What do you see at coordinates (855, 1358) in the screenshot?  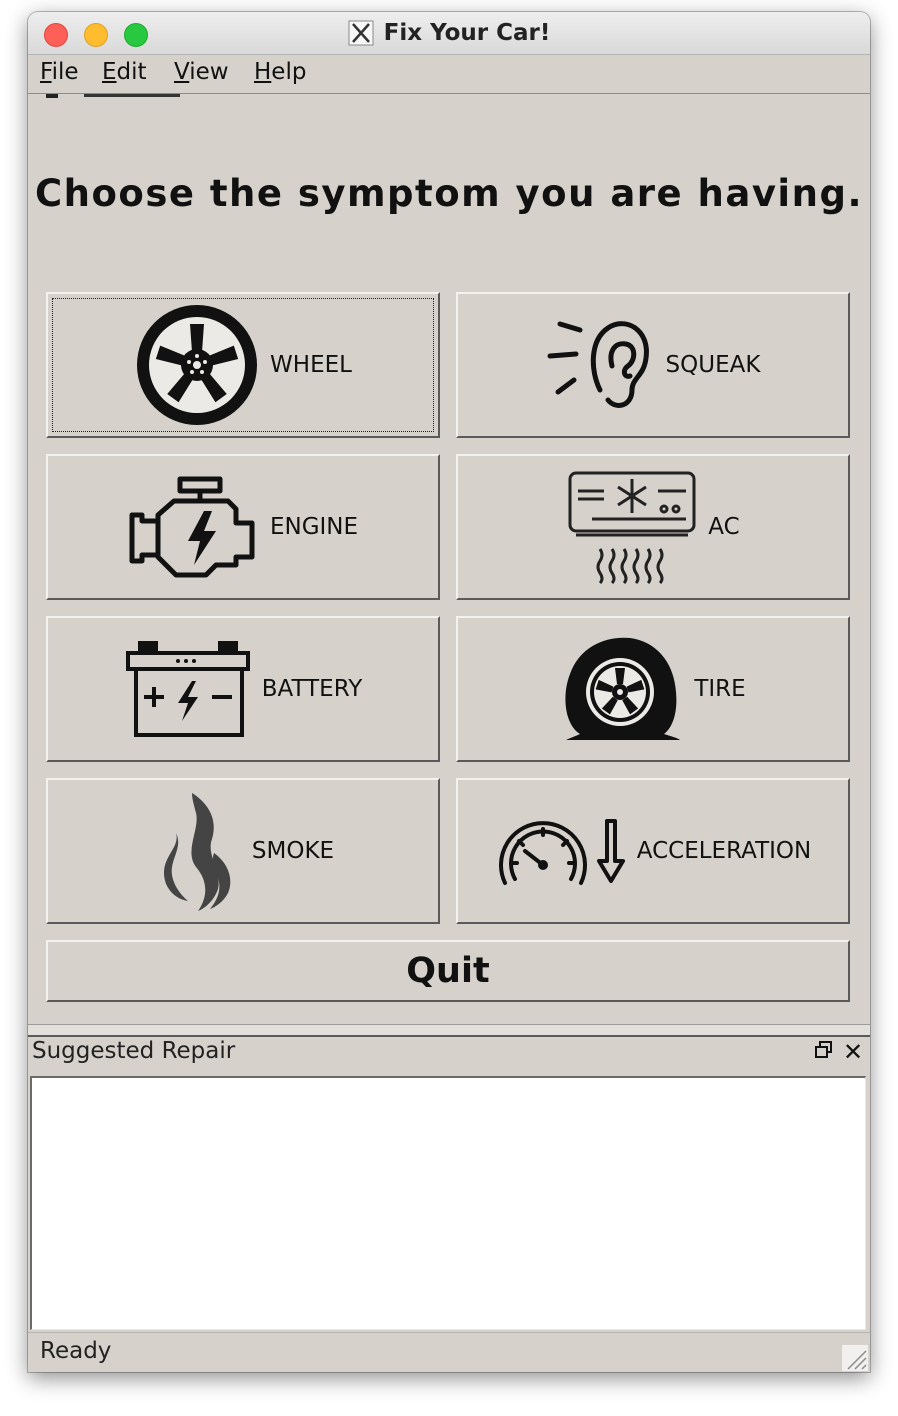 I see `resize-grip-icon` at bounding box center [855, 1358].